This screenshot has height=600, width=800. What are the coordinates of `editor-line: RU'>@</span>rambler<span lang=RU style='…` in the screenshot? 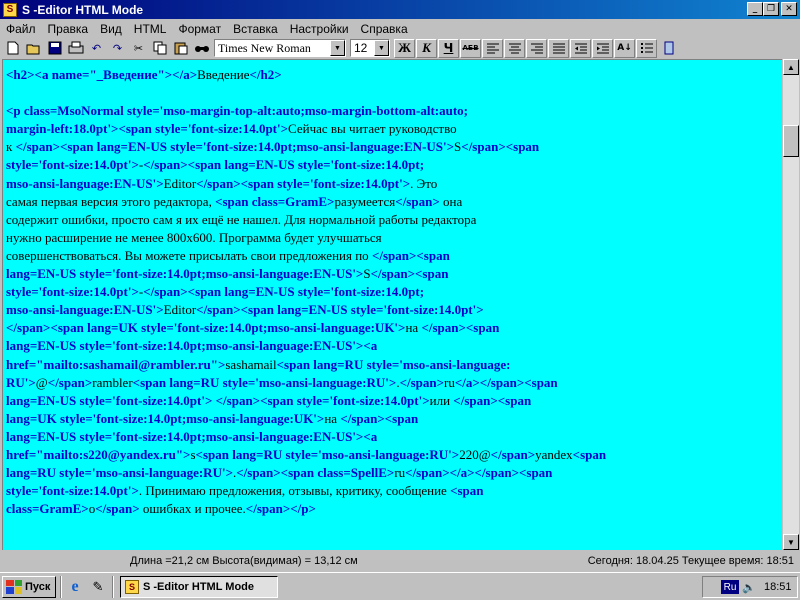 It's located at (392, 383).